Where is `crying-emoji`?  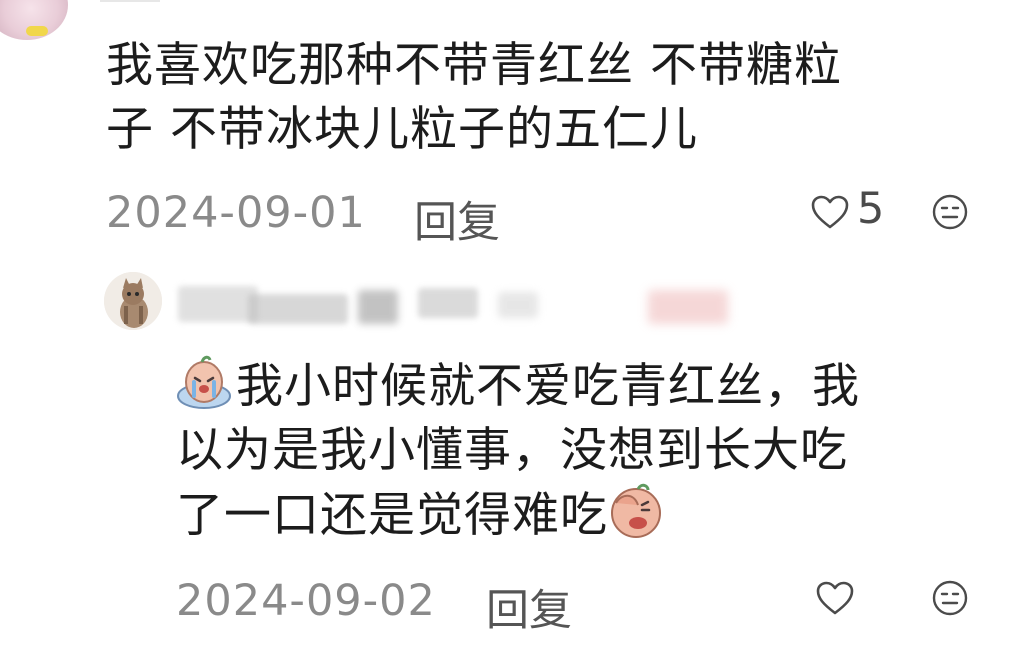
crying-emoji is located at coordinates (204, 382).